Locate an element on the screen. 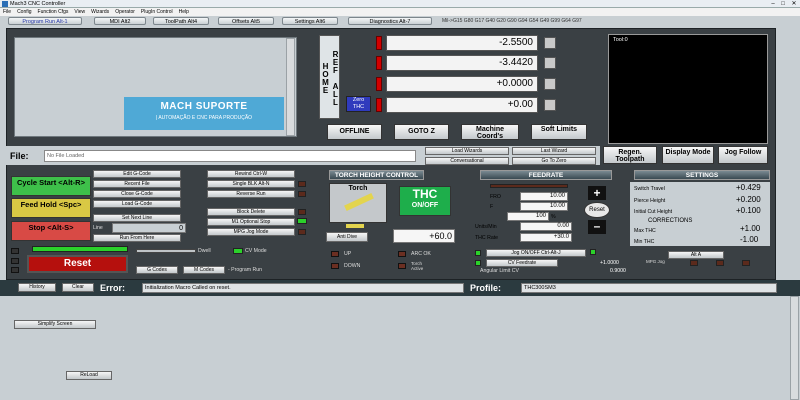 The width and height of the screenshot is (800, 400). feed-minus-button: – is located at coordinates (597, 227).